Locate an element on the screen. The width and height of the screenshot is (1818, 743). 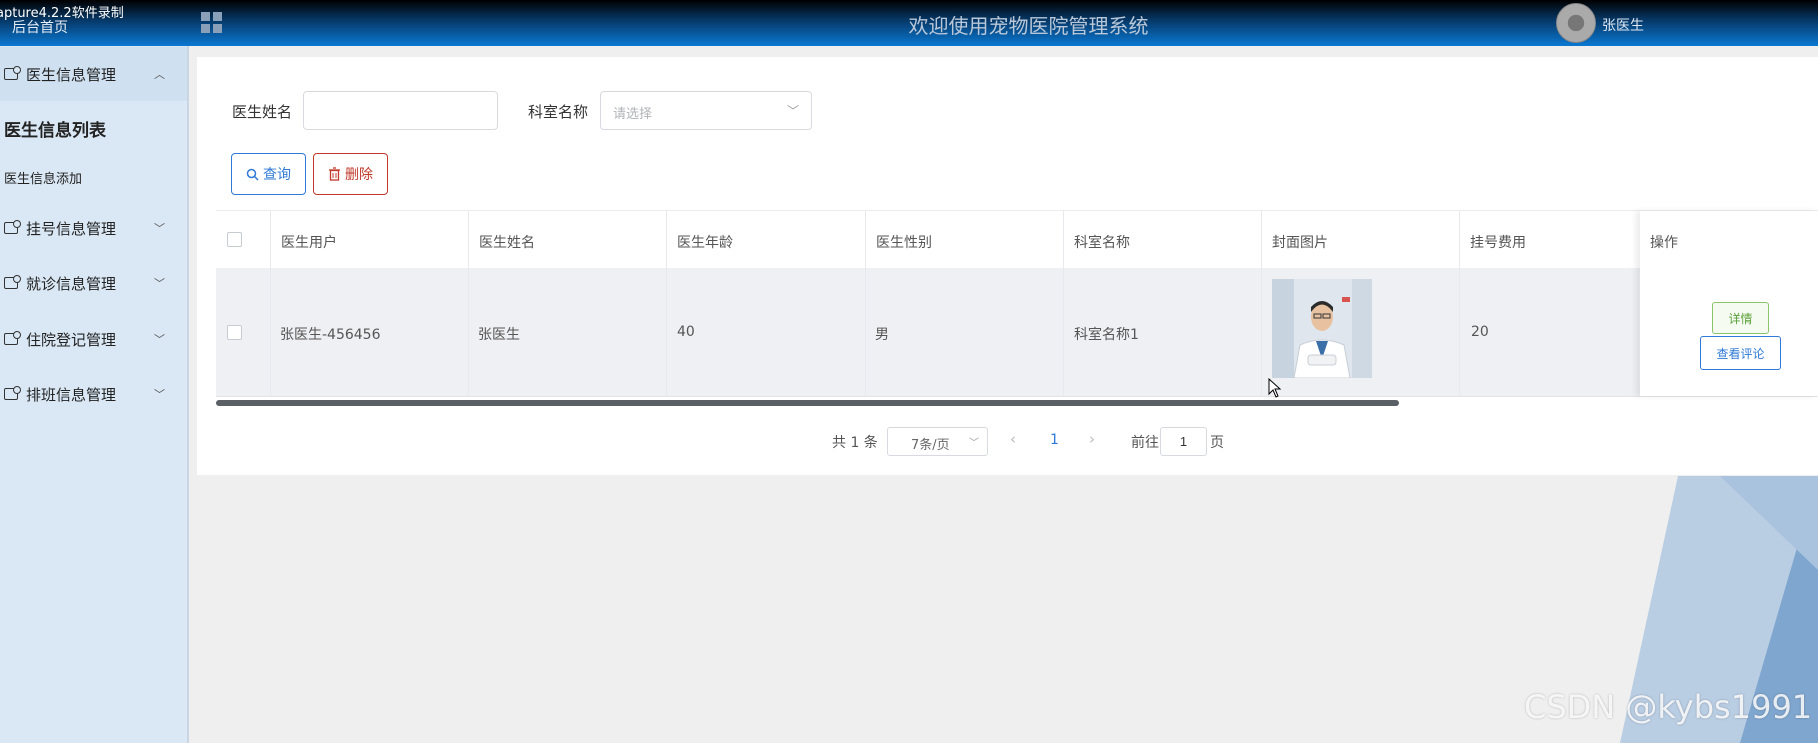
view-comments-button: 查看评论 is located at coordinates (1740, 353).